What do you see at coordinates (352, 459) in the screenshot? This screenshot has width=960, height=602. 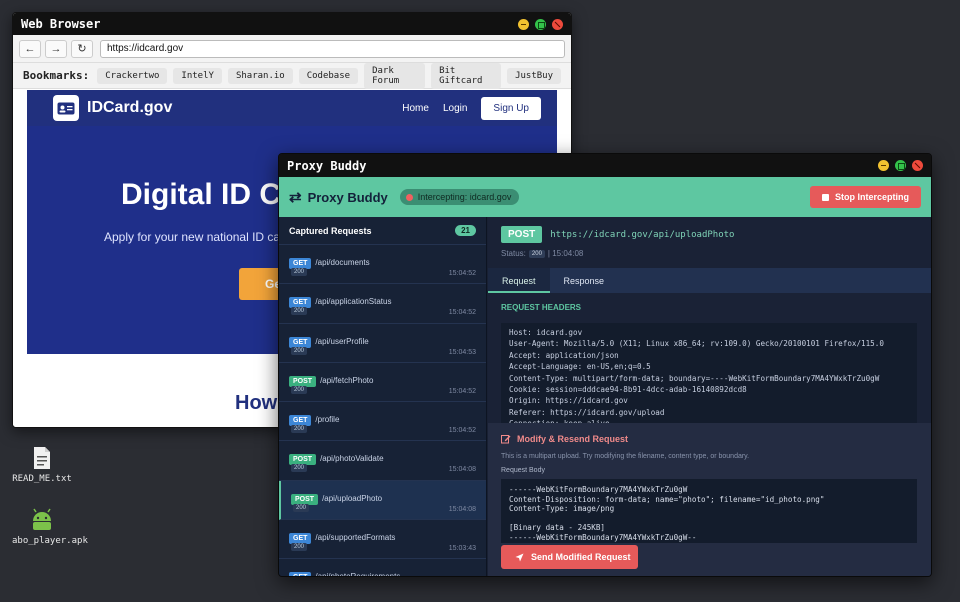 I see `request-path: /api/photoValidate` at bounding box center [352, 459].